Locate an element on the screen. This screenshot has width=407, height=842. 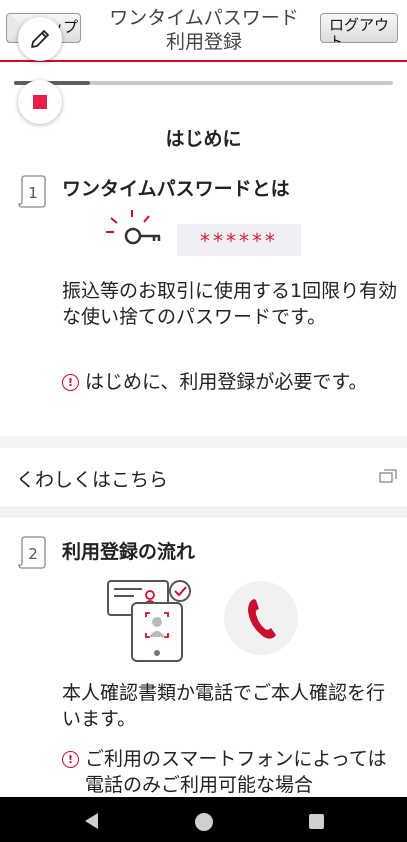
key-icon is located at coordinates (133, 227).